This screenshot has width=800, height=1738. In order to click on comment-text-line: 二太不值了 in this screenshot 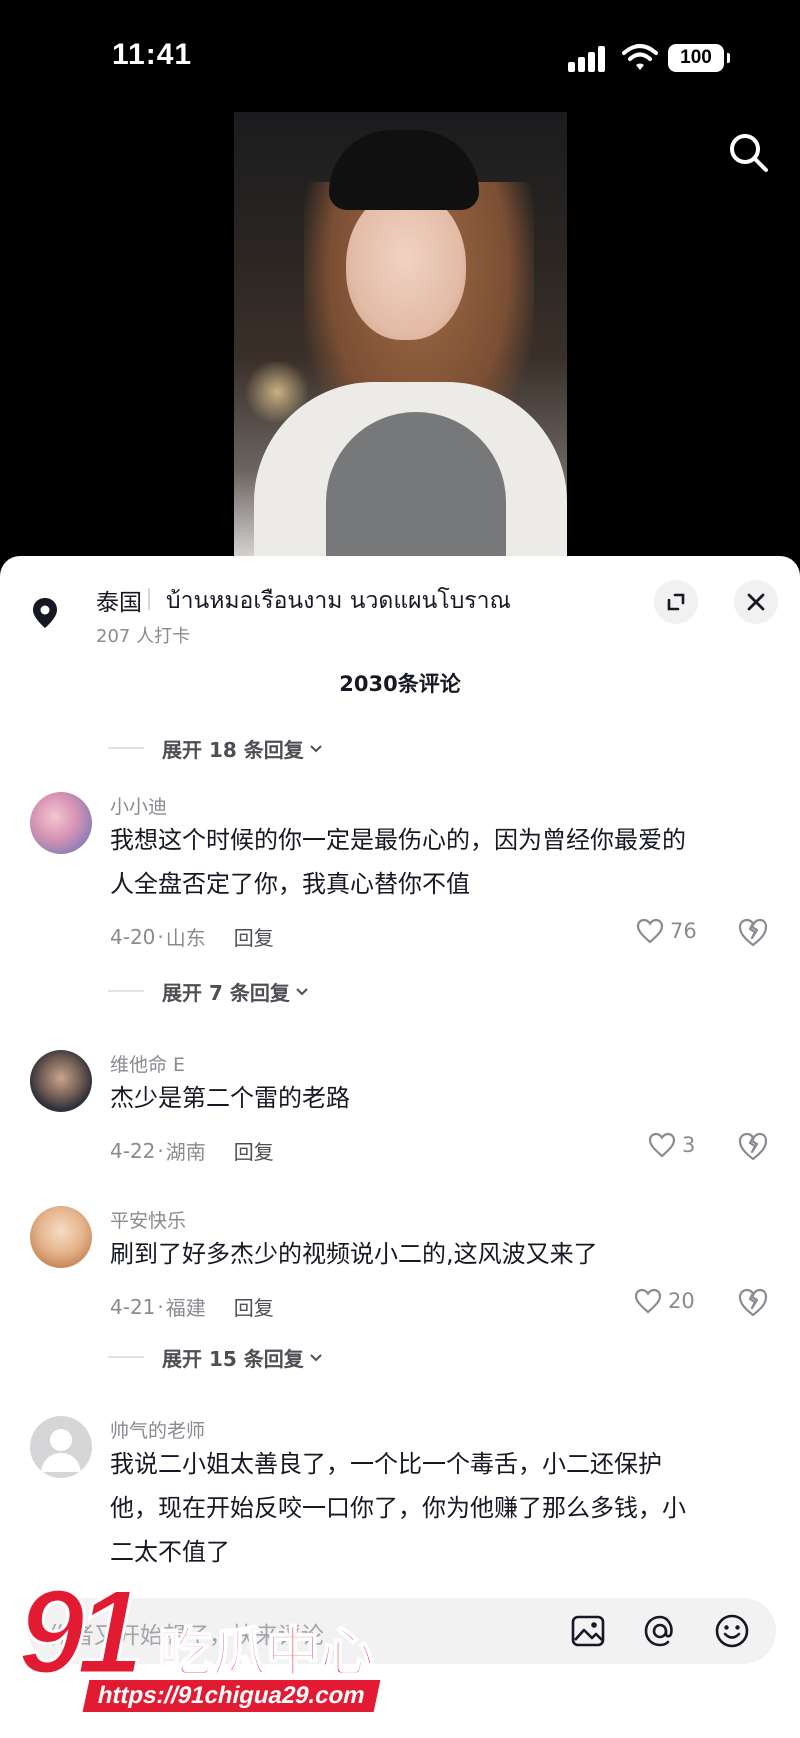, I will do `click(170, 1552)`.